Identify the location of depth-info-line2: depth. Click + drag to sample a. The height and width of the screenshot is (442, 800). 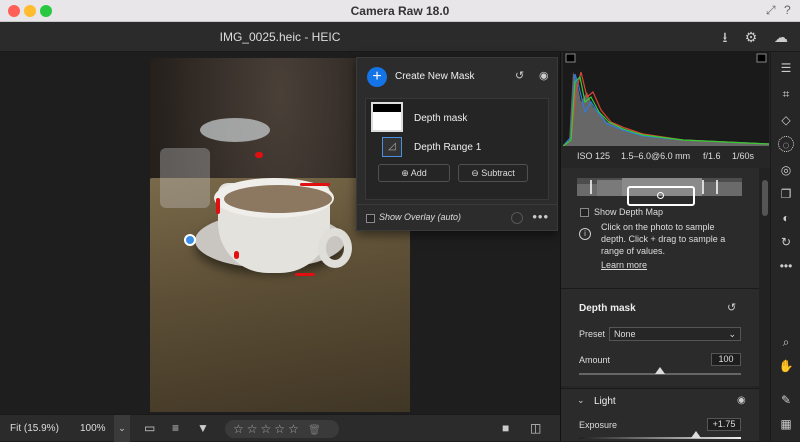
(663, 239).